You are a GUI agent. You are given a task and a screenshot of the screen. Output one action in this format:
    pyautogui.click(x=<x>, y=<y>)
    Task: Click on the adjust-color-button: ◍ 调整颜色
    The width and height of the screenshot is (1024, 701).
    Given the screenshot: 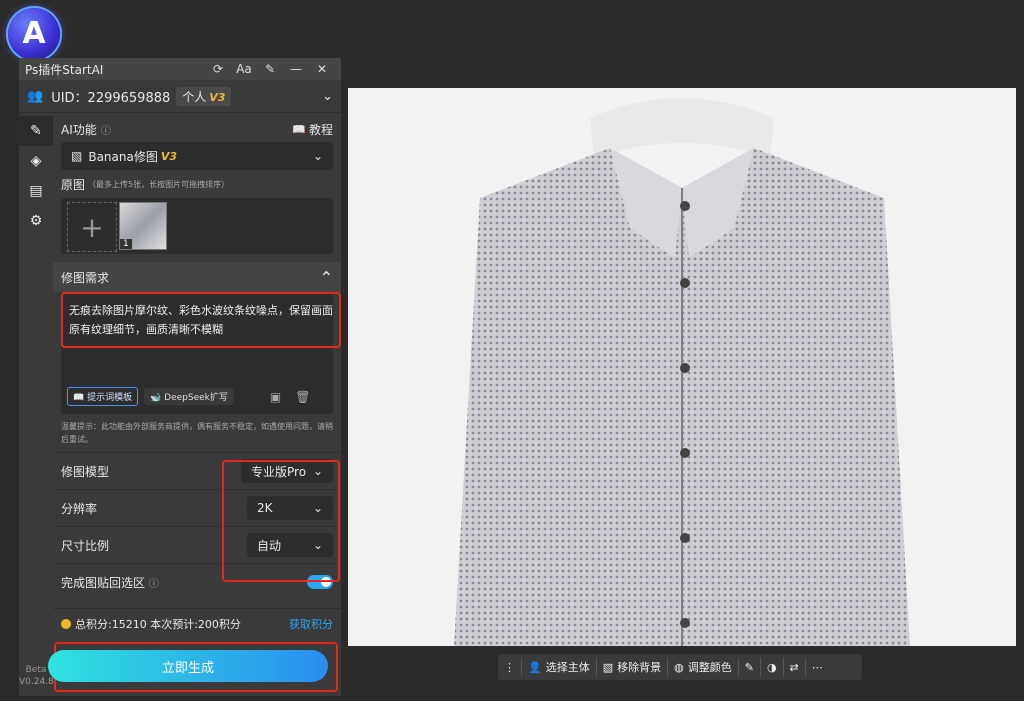 What is the action you would take?
    pyautogui.click(x=703, y=667)
    